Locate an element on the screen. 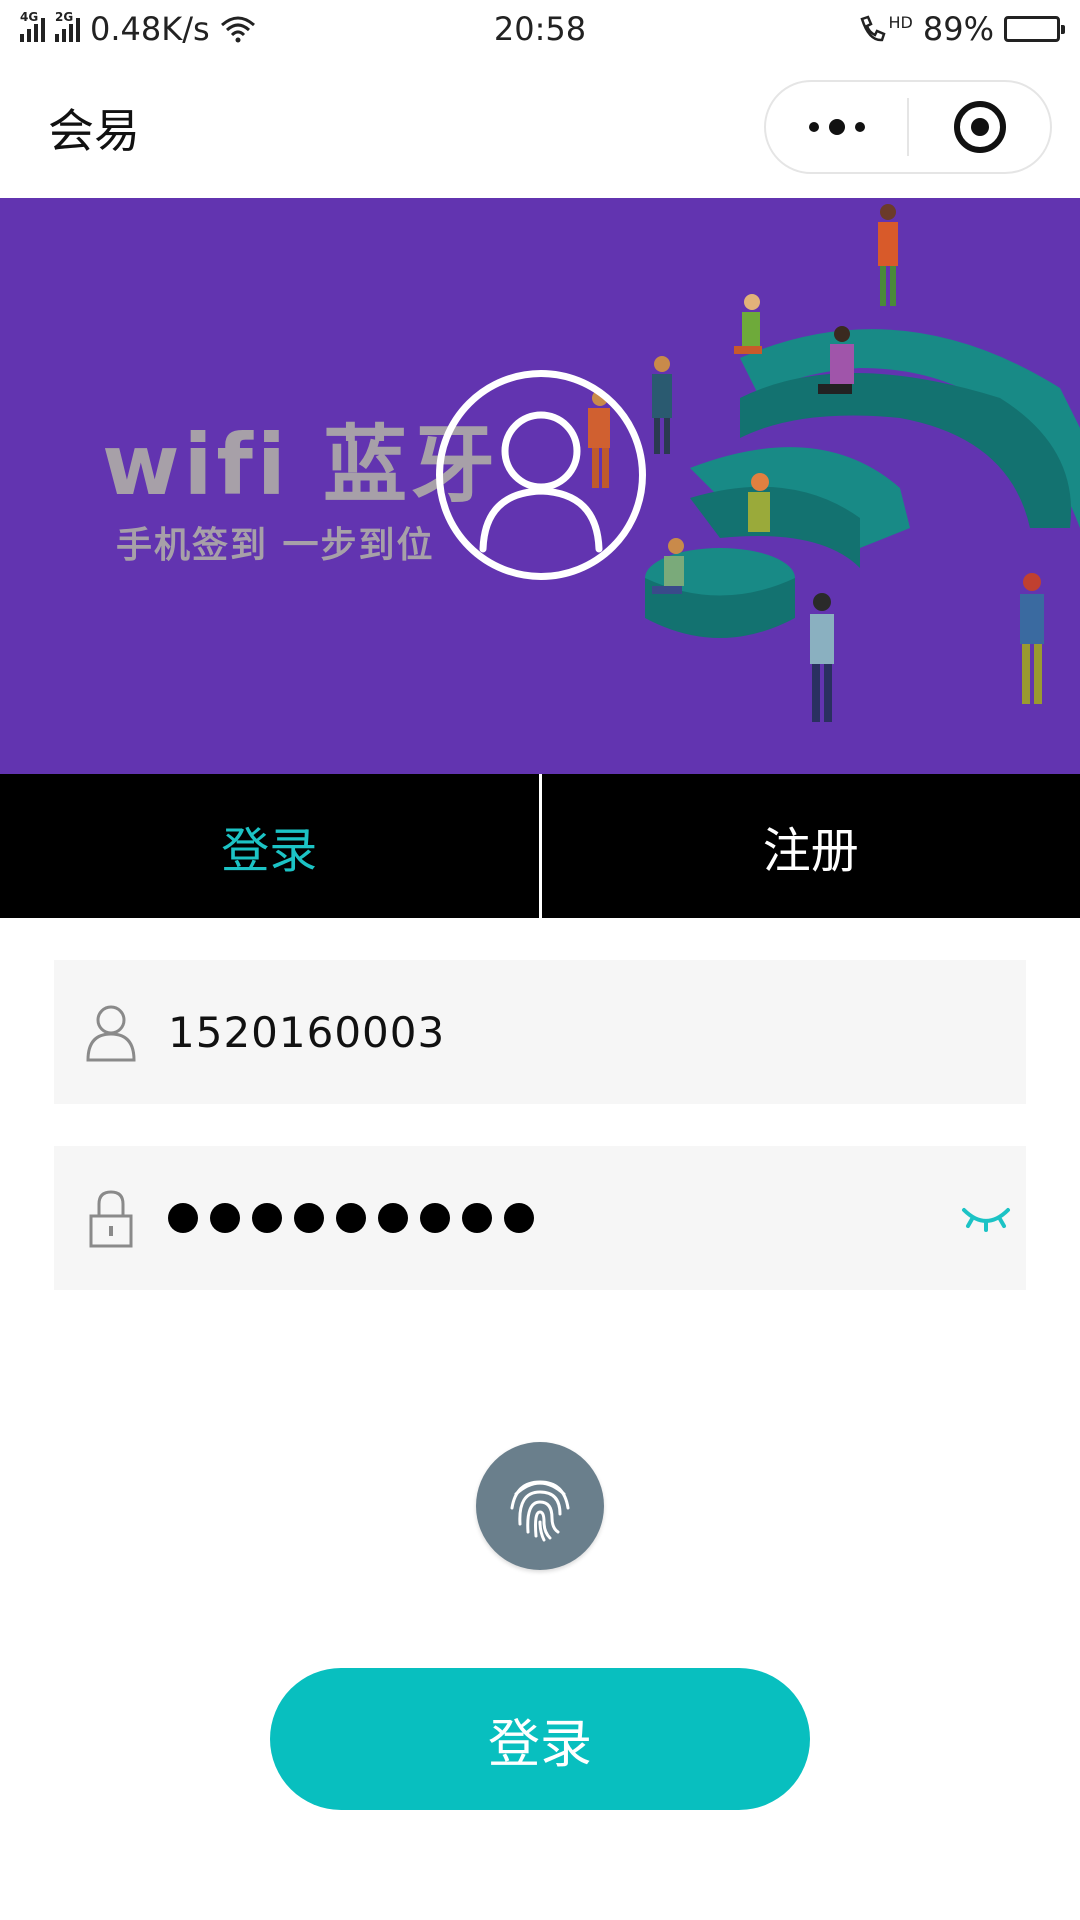  more-button is located at coordinates (836, 127).